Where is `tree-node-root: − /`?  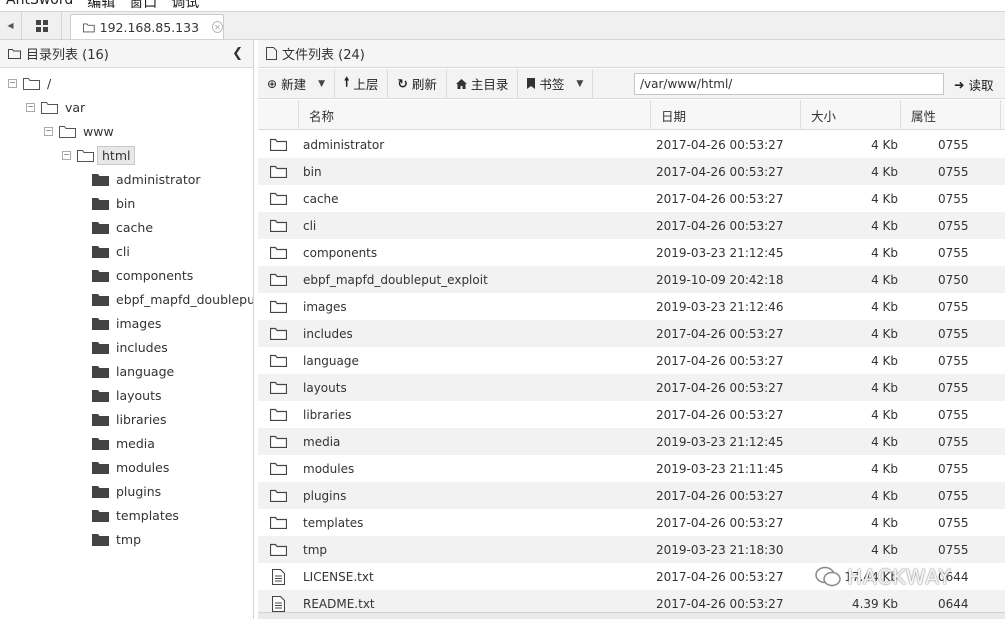 tree-node-root: − / is located at coordinates (29, 83).